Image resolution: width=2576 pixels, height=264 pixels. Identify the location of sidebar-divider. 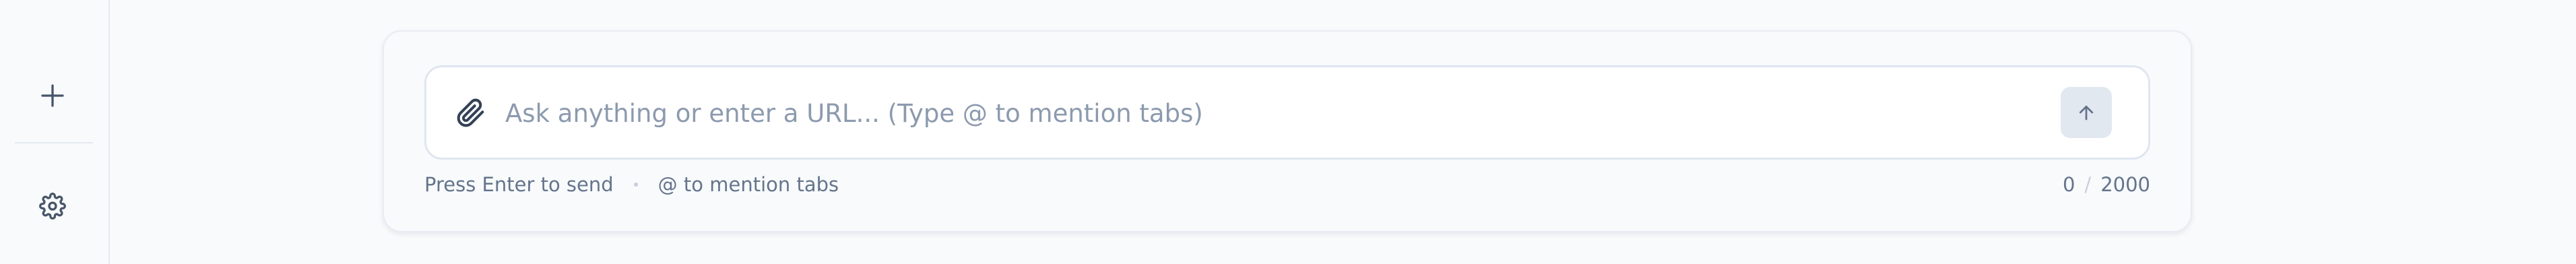
(54, 142).